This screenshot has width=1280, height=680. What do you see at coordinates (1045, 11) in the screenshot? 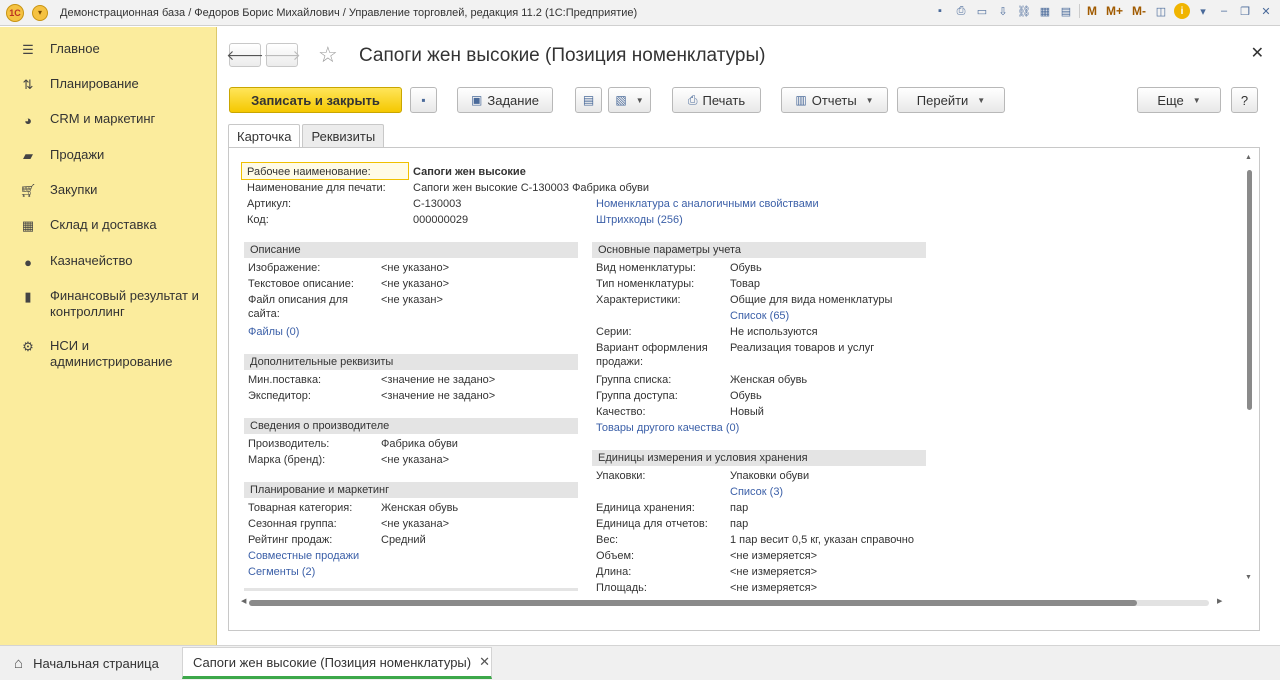
I see `calculator-icon: ▦` at bounding box center [1045, 11].